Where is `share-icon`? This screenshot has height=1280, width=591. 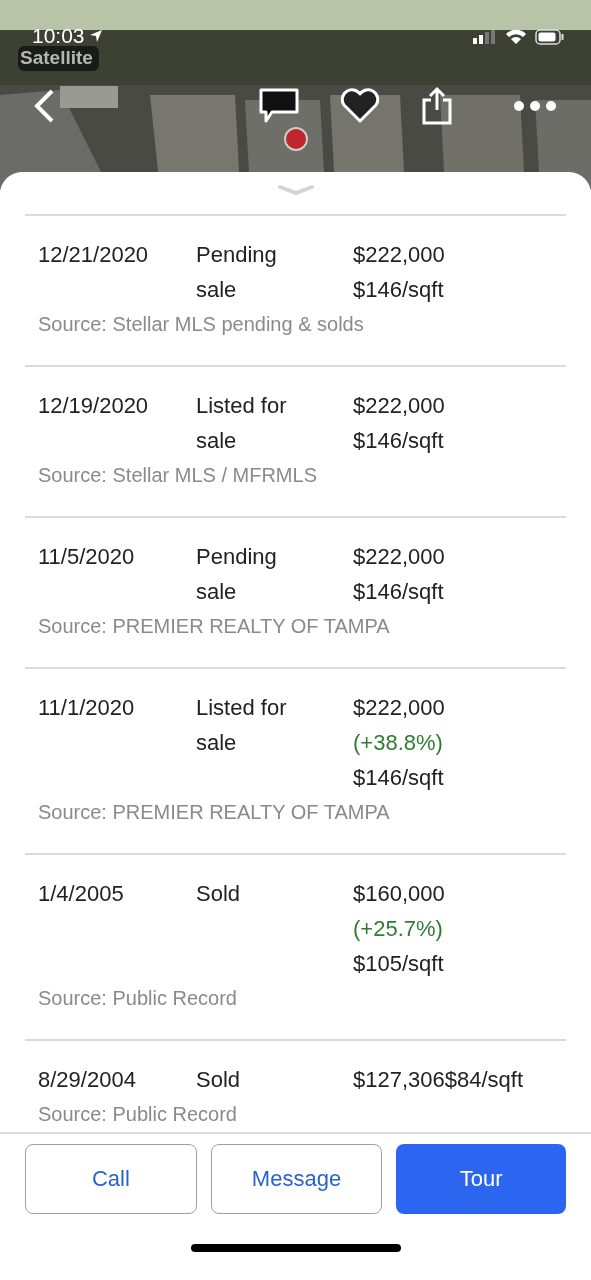 share-icon is located at coordinates (437, 106).